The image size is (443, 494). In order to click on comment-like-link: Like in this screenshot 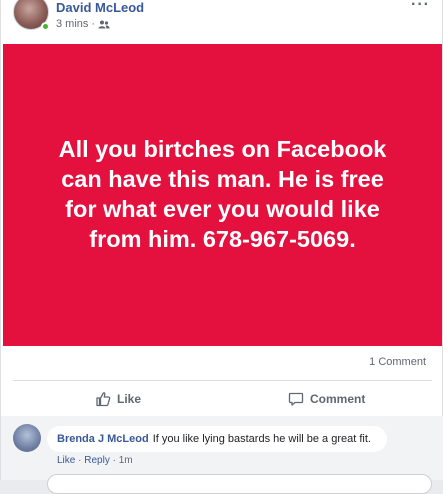, I will do `click(66, 460)`.